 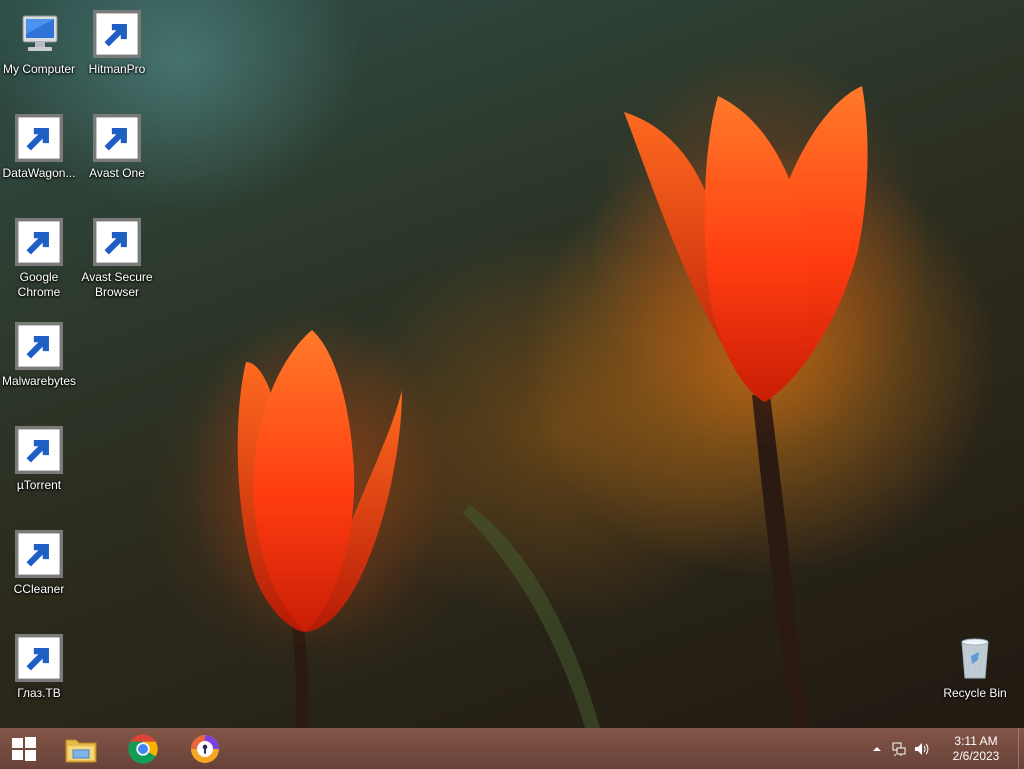 I want to click on desktop-icon-google-chrome: Google Chrome, so click(x=39, y=261).